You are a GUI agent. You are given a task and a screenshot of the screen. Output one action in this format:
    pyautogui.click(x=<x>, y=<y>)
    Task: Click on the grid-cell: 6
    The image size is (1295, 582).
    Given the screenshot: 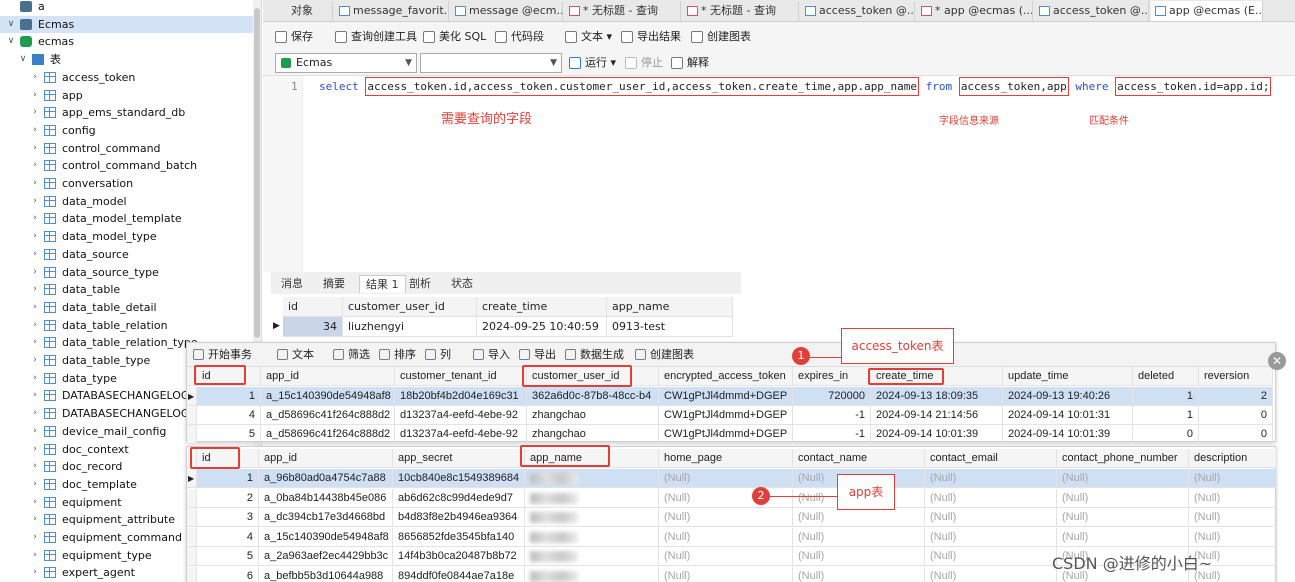 What is the action you would take?
    pyautogui.click(x=228, y=574)
    